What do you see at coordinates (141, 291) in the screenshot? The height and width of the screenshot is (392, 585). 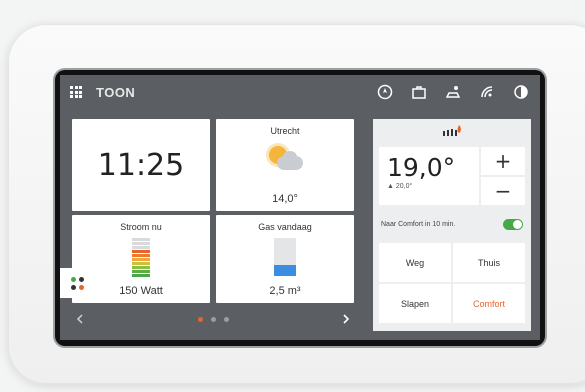 I see `power-value: 150 Watt` at bounding box center [141, 291].